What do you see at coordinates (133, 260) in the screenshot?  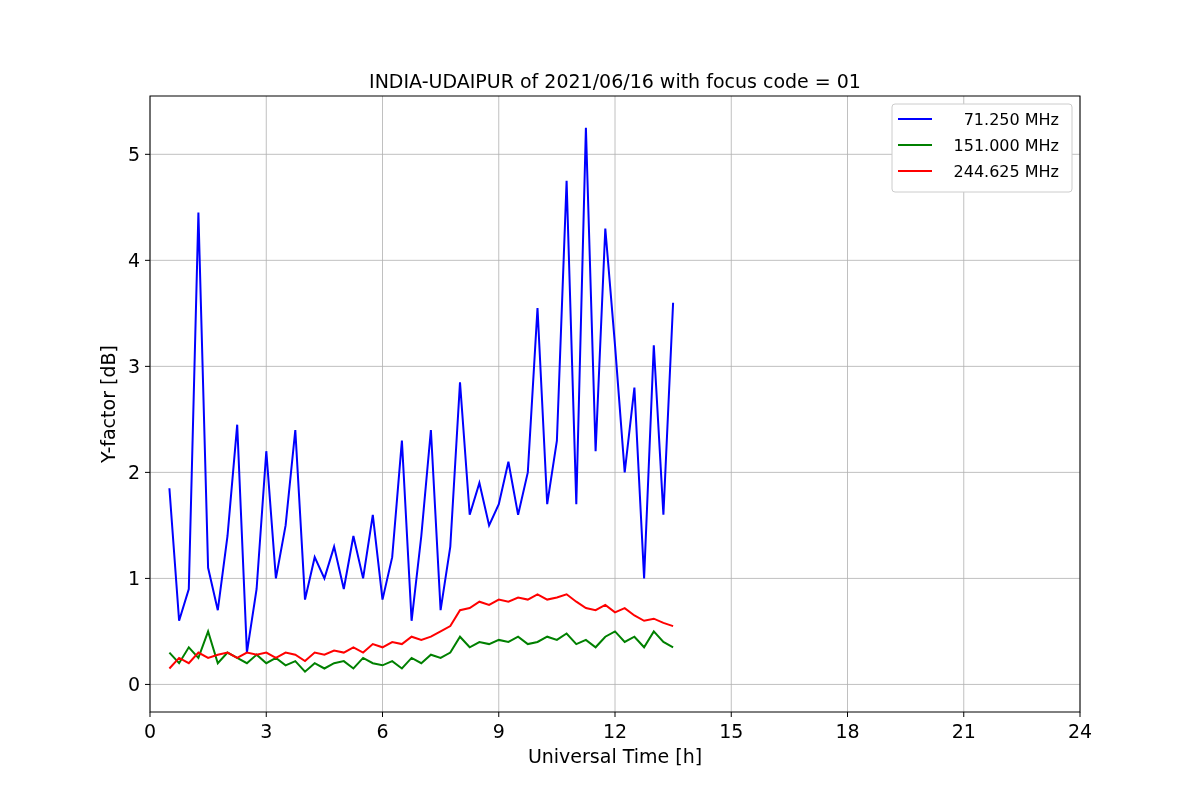 I see `y-tick-label: 4` at bounding box center [133, 260].